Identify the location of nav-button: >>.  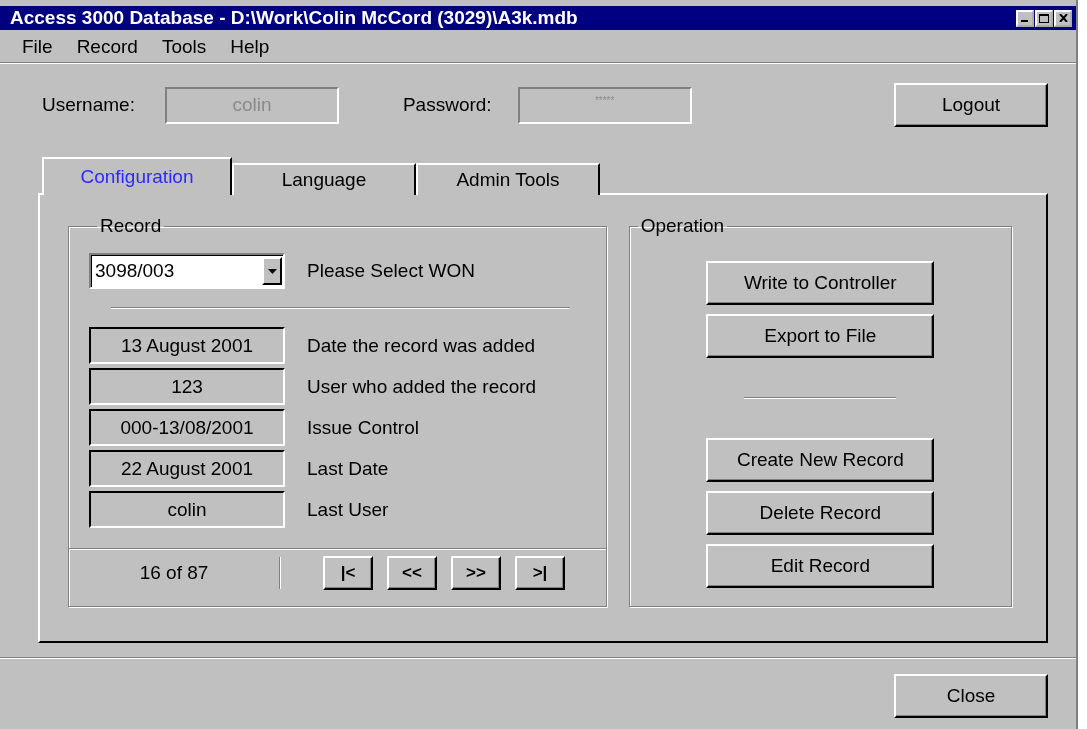
(476, 573).